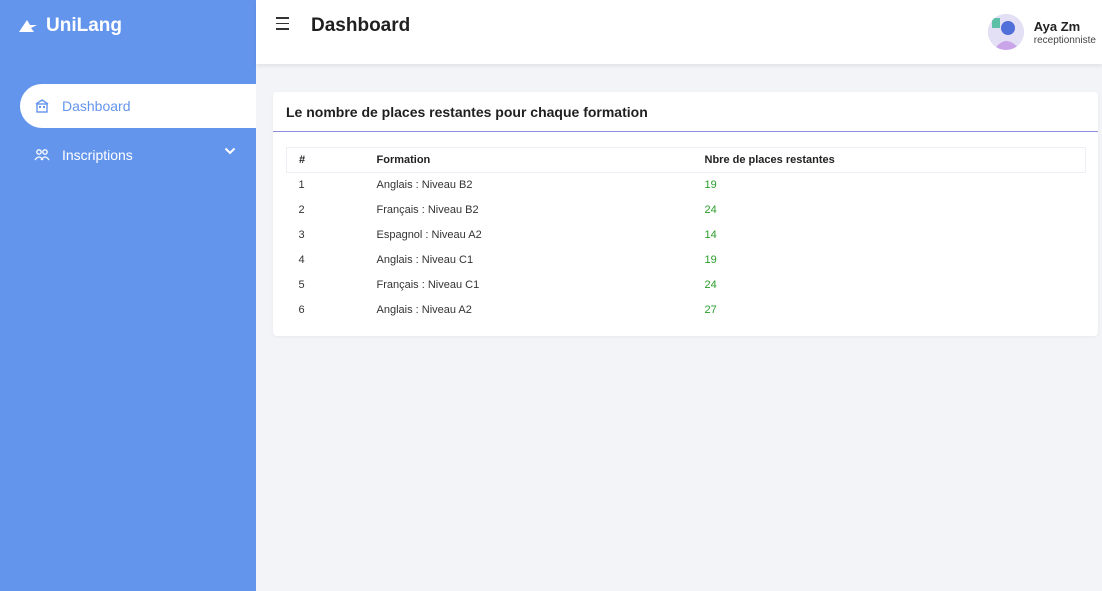 This screenshot has height=591, width=1102. Describe the element at coordinates (84, 25) in the screenshot. I see `app-name: UniLang` at that location.